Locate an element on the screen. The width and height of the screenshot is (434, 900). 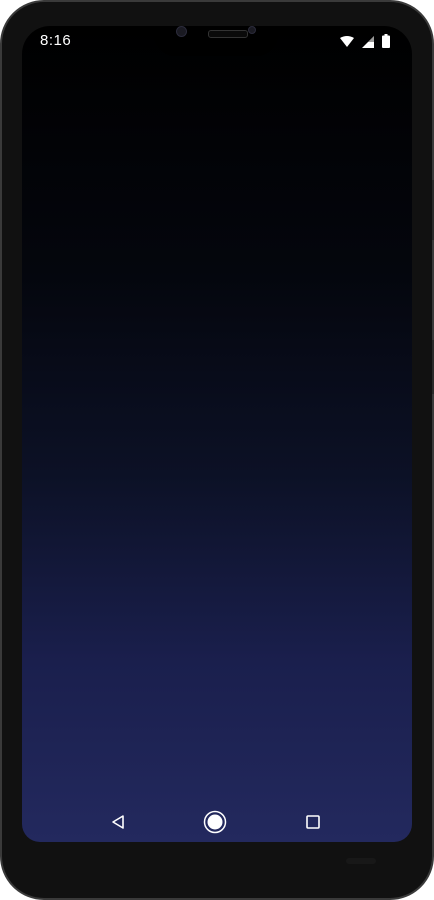
recents-button is located at coordinates (313, 824).